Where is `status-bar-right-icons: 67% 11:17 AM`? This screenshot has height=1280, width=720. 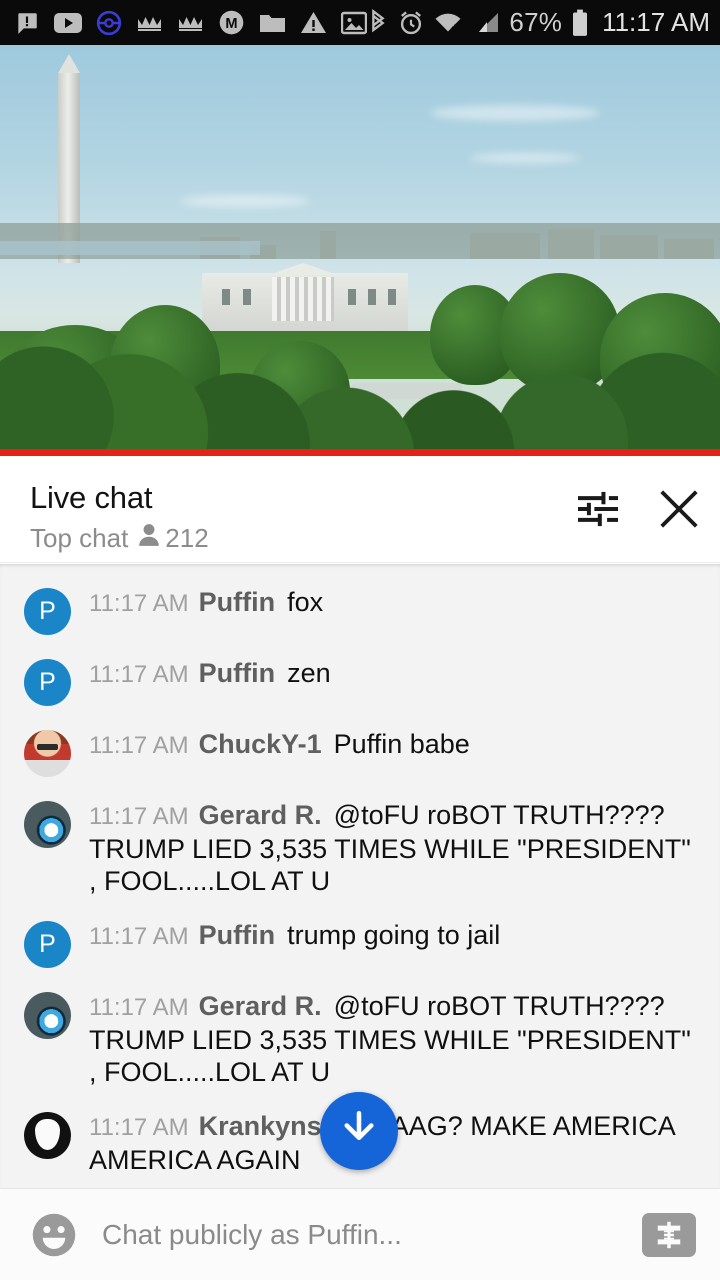 status-bar-right-icons: 67% 11:17 AM is located at coordinates (538, 22).